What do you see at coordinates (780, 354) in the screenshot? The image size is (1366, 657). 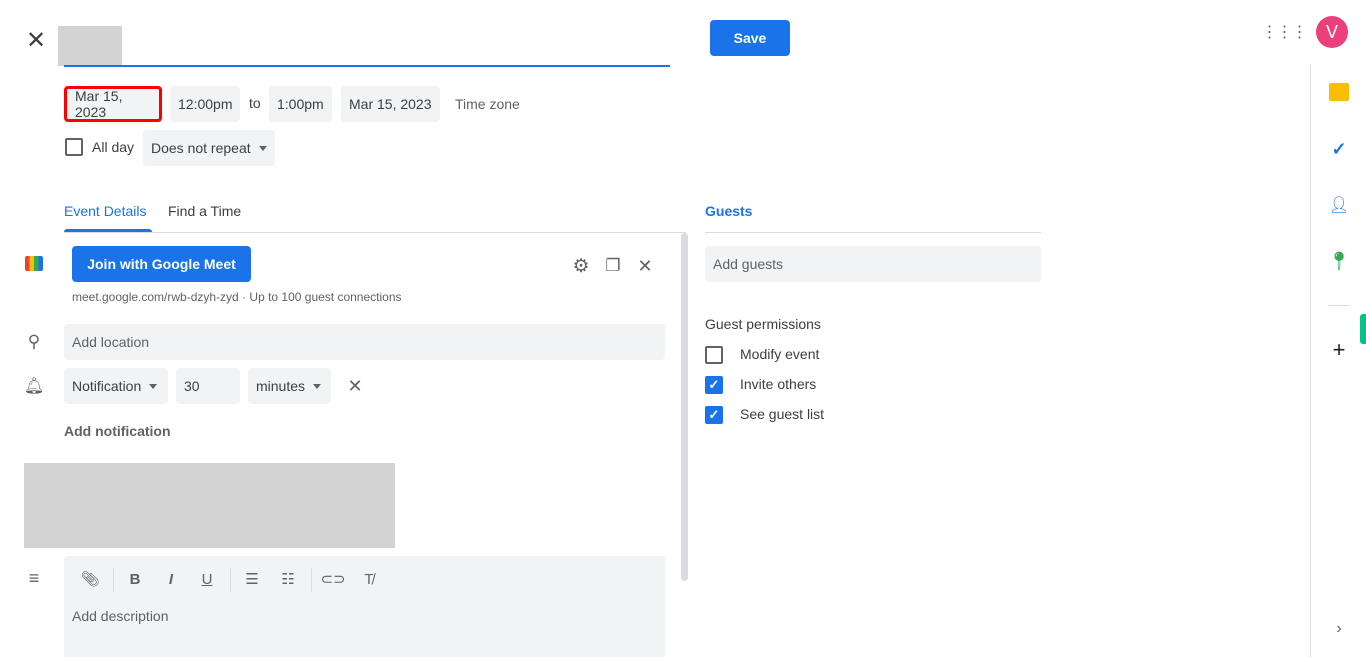 I see `modify-event-label: Modify event` at bounding box center [780, 354].